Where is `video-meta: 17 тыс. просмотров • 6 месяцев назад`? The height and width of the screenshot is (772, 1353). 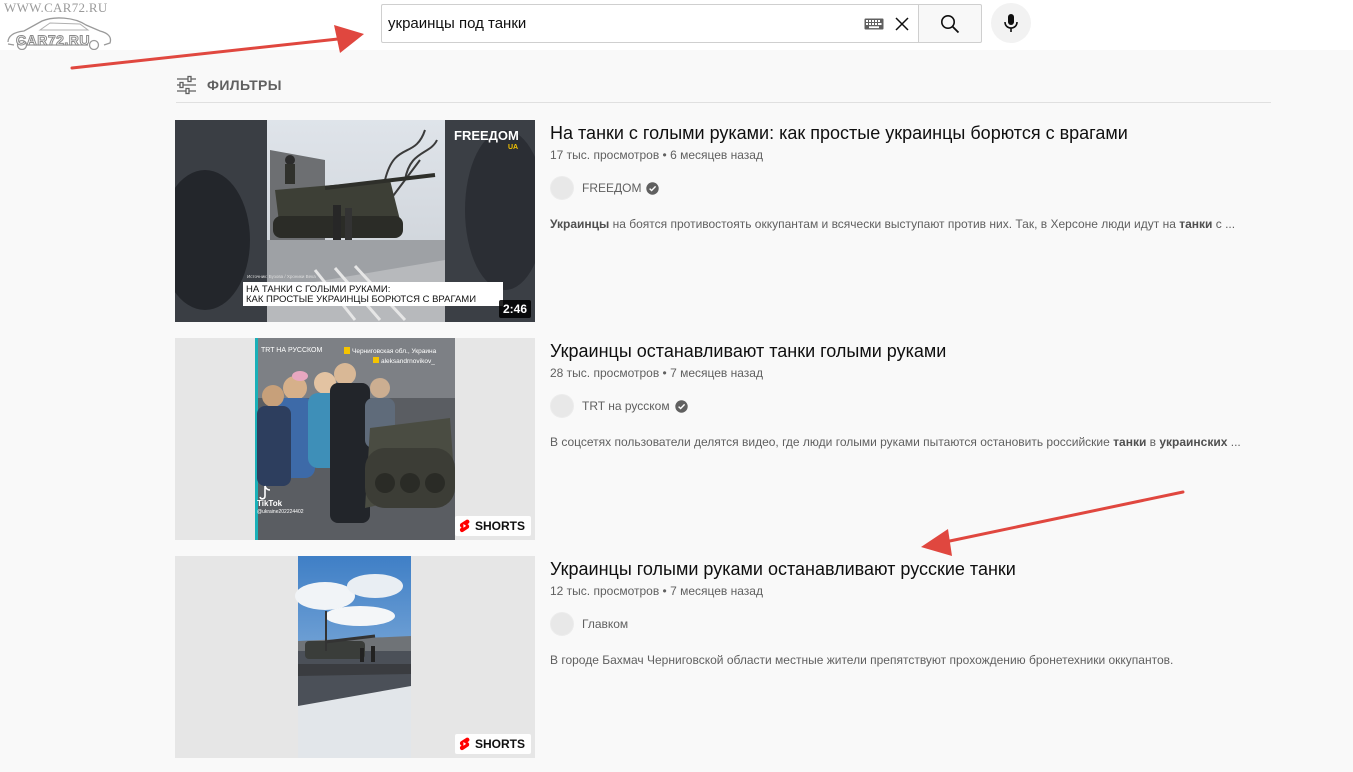
video-meta: 17 тыс. просмотров • 6 месяцев назад is located at coordinates (656, 155).